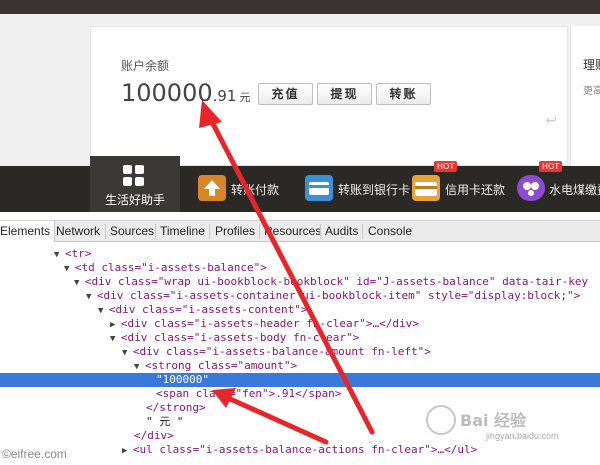  I want to click on bank-card-icon, so click(319, 188).